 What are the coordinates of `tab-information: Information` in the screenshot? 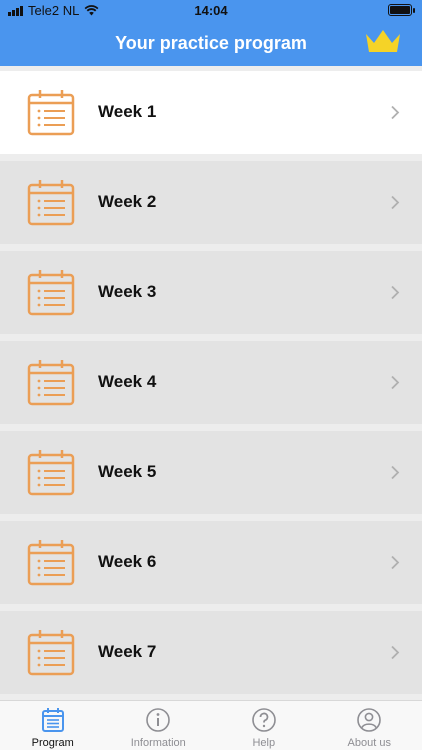 It's located at (159, 725).